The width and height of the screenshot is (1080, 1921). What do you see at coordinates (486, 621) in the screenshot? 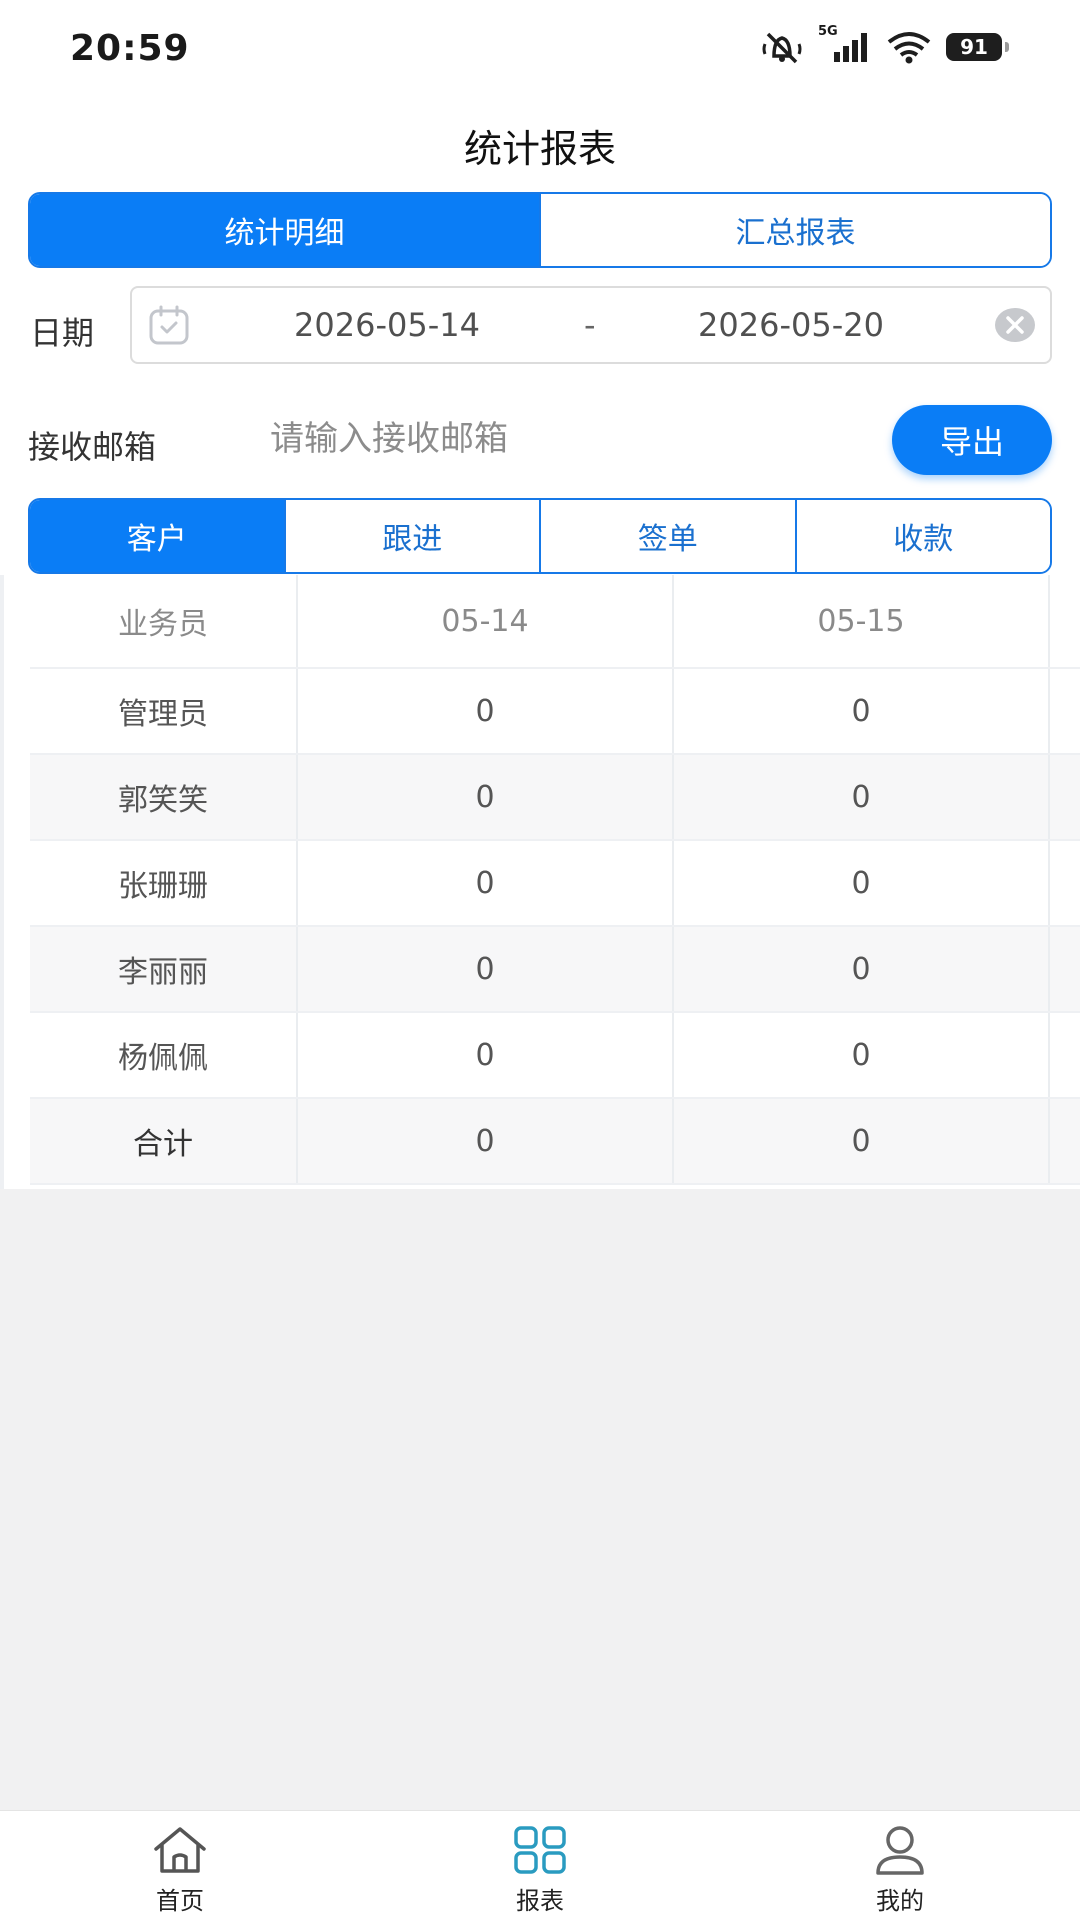
I see `header-date-1: 05-14` at bounding box center [486, 621].